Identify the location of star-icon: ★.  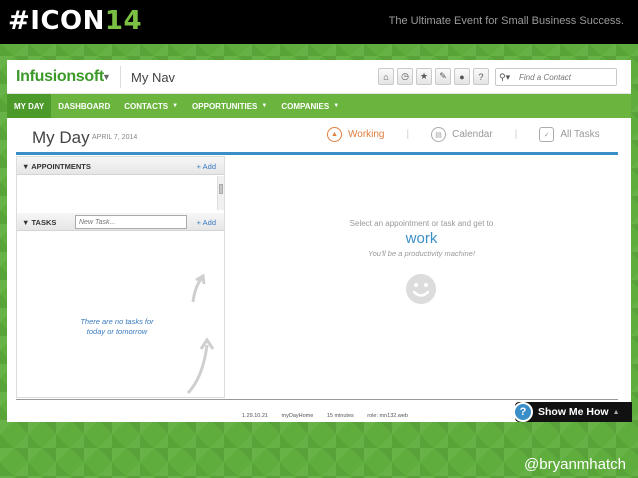
(424, 76).